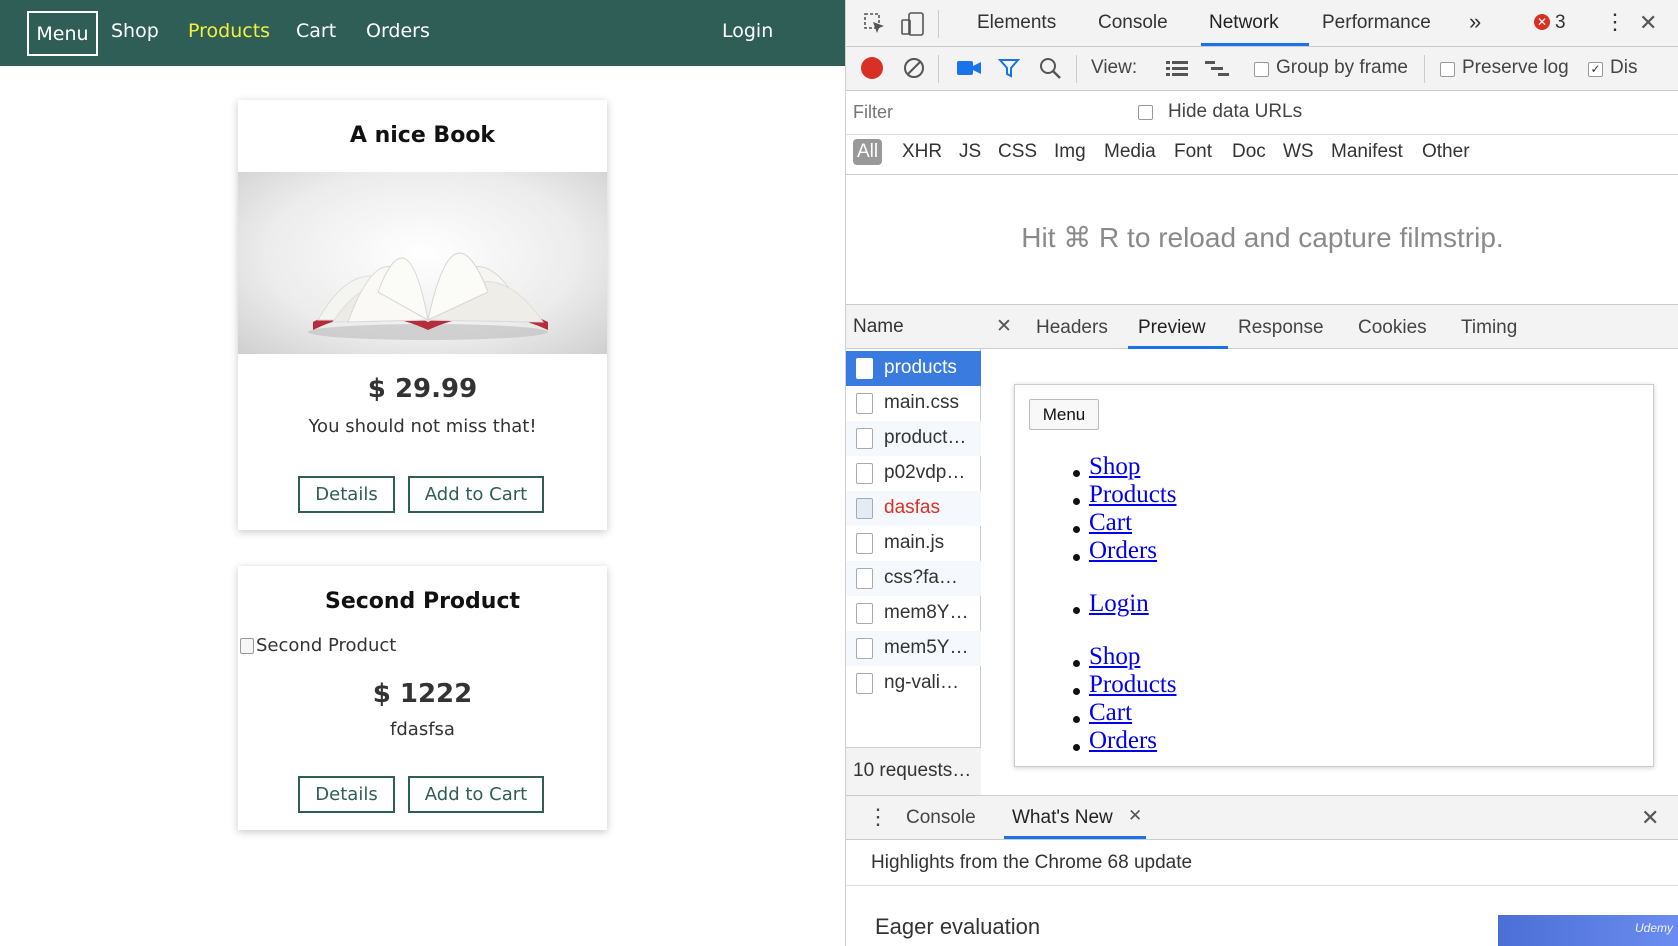 The image size is (1678, 946). What do you see at coordinates (1072, 328) in the screenshot?
I see `tab-headers: Headers` at bounding box center [1072, 328].